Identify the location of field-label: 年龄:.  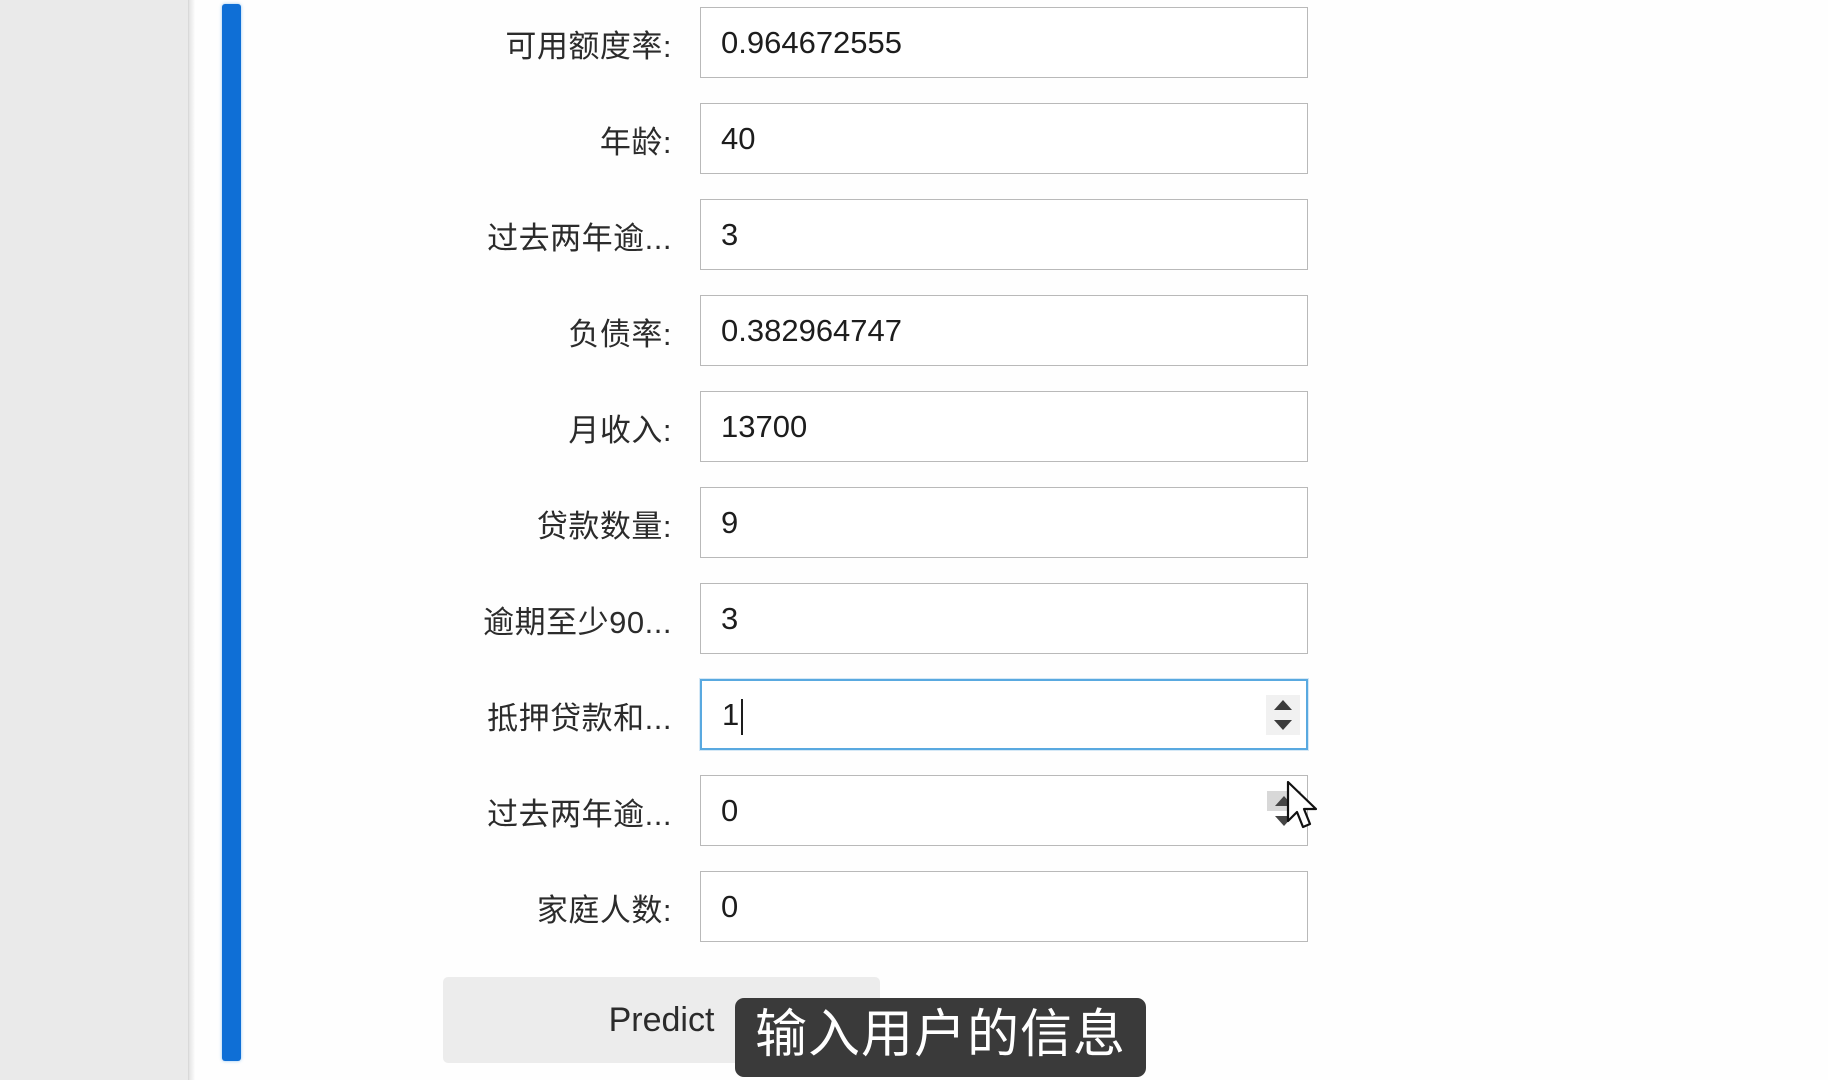
(635, 142).